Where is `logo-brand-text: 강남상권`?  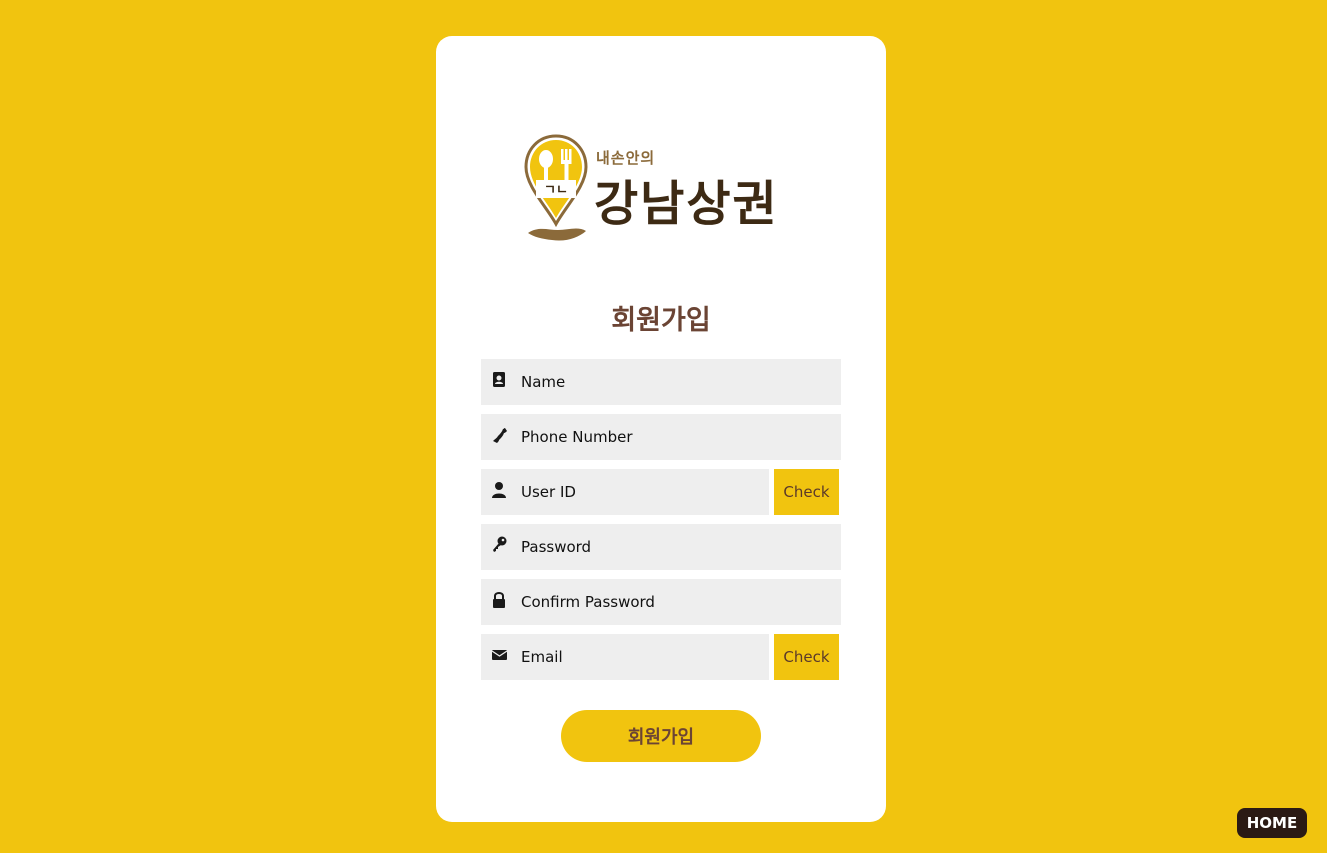
logo-brand-text: 강남상권 is located at coordinates (686, 204).